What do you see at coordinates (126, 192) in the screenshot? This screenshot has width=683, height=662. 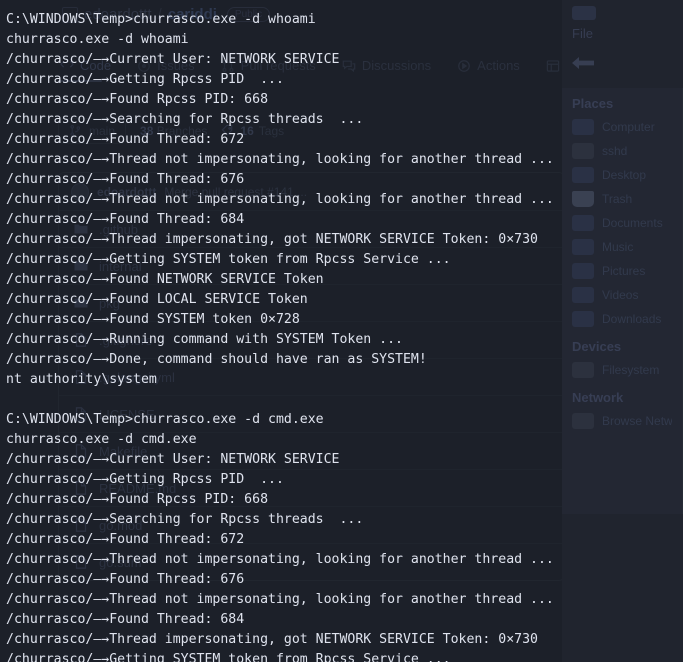 I see `commit-author: edoardottt` at bounding box center [126, 192].